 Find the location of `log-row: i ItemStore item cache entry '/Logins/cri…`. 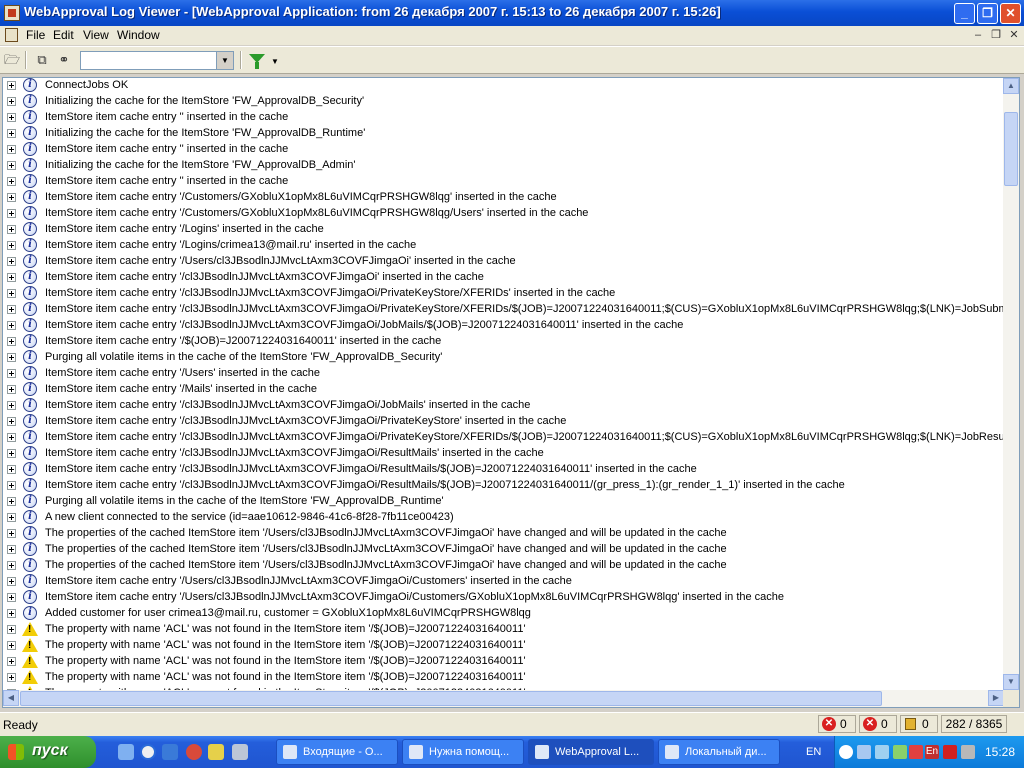

log-row: i ItemStore item cache entry '/Logins/cri… is located at coordinates (503, 246).